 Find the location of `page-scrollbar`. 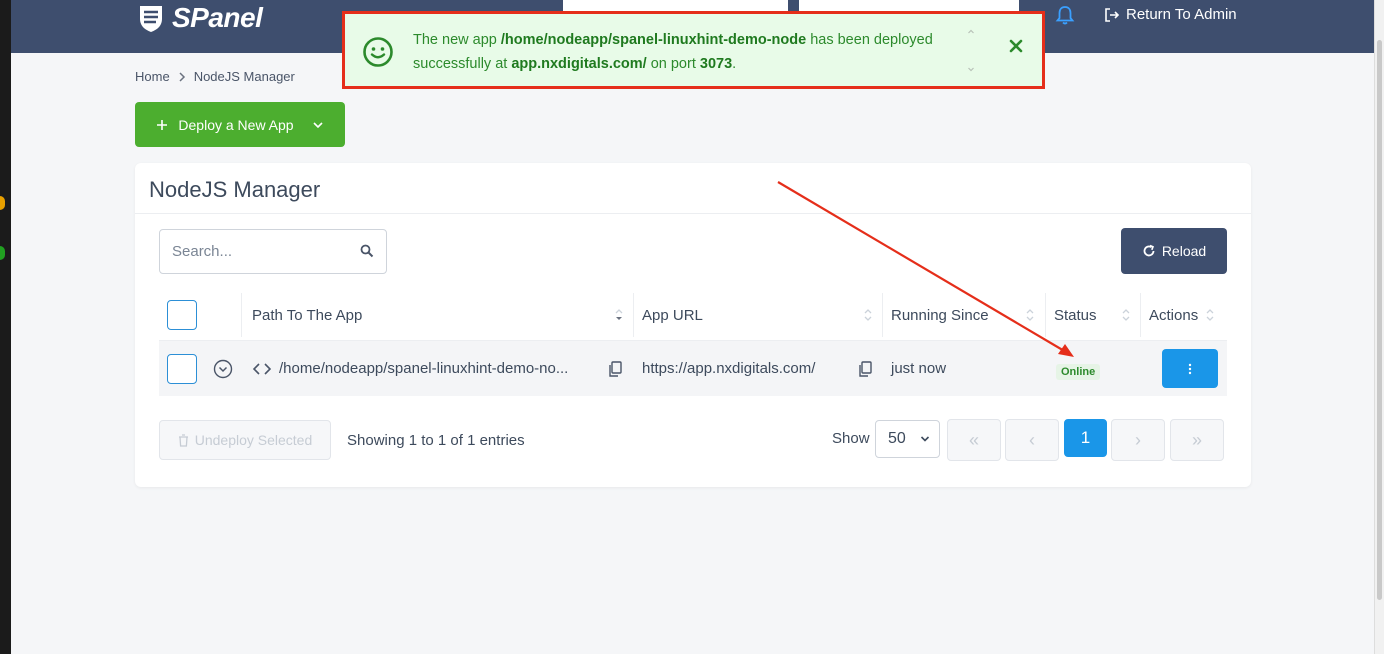

page-scrollbar is located at coordinates (1379, 327).